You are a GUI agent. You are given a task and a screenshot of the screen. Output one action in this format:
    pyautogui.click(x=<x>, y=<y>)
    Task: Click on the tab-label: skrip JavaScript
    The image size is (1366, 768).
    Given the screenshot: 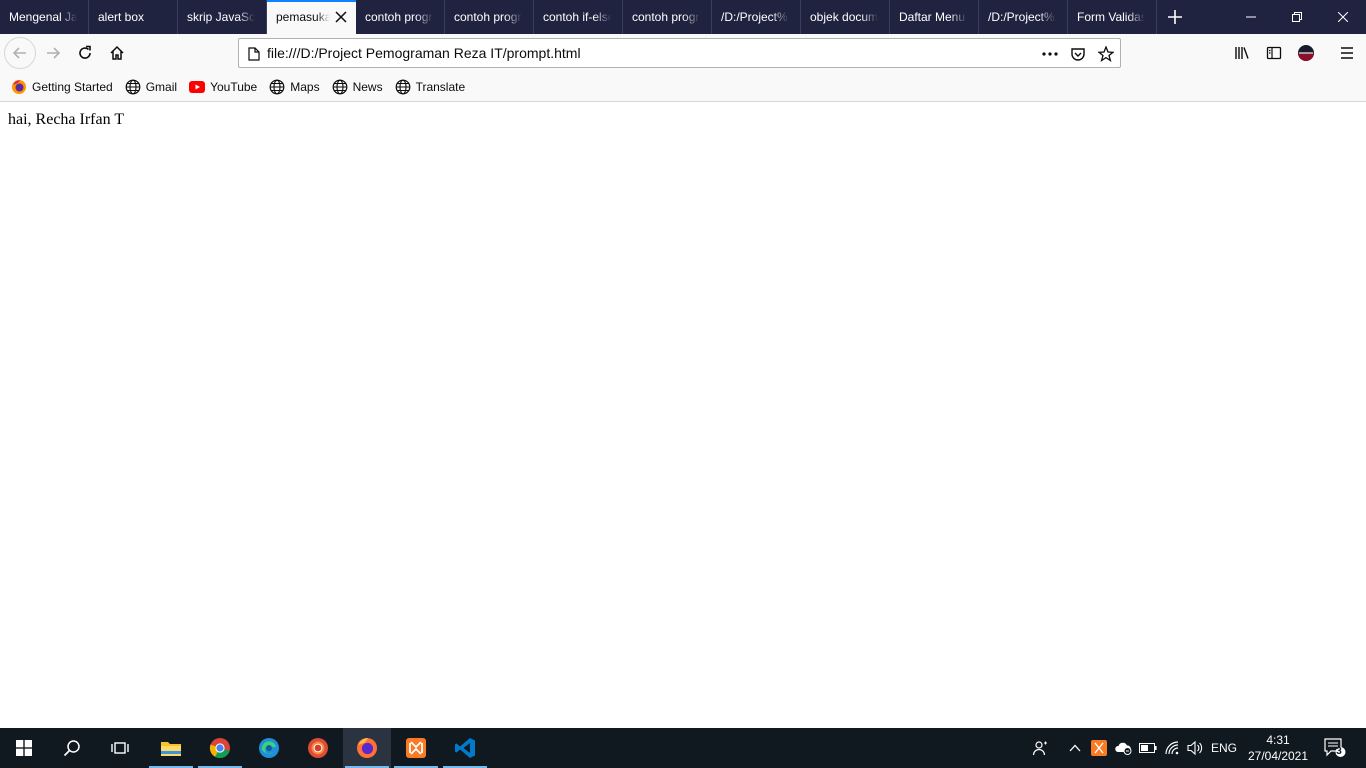 What is the action you would take?
    pyautogui.click(x=221, y=17)
    